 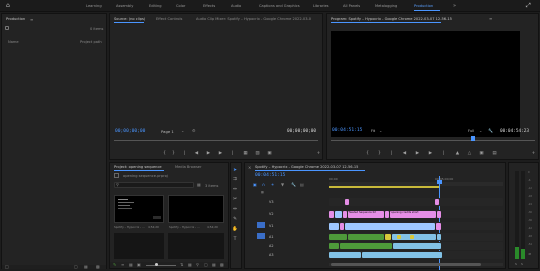 I want to click on lift-icon: ▲, so click(x=457, y=153).